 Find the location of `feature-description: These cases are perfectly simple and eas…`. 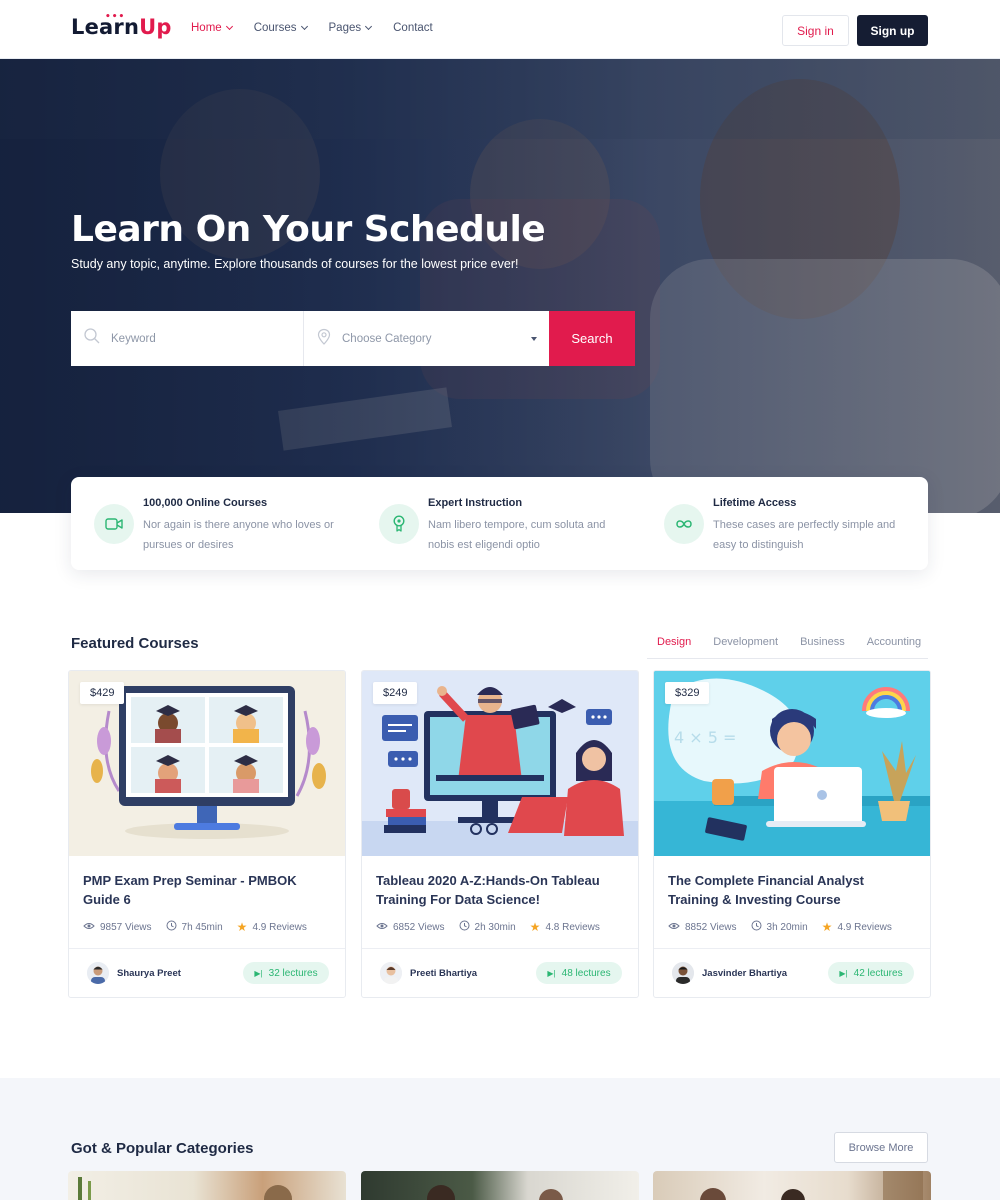

feature-description: These cases are perfectly simple and eas… is located at coordinates (804, 535).